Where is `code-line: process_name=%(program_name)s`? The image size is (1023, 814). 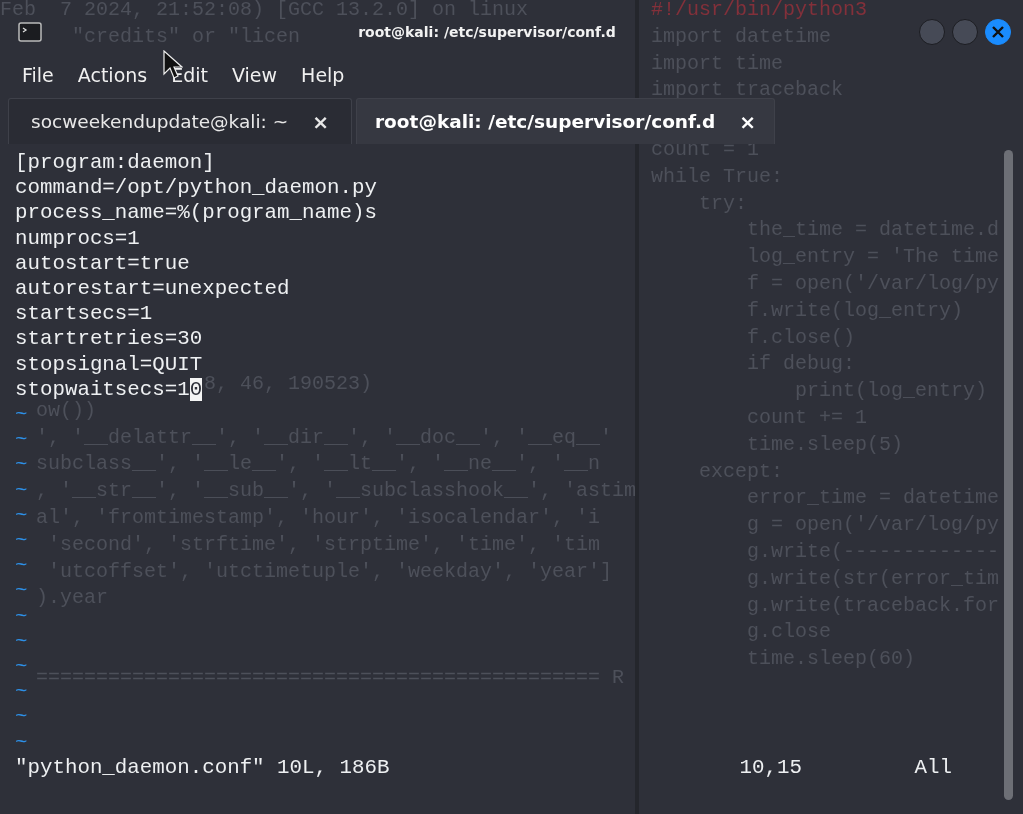 code-line: process_name=%(program_name)s is located at coordinates (196, 213).